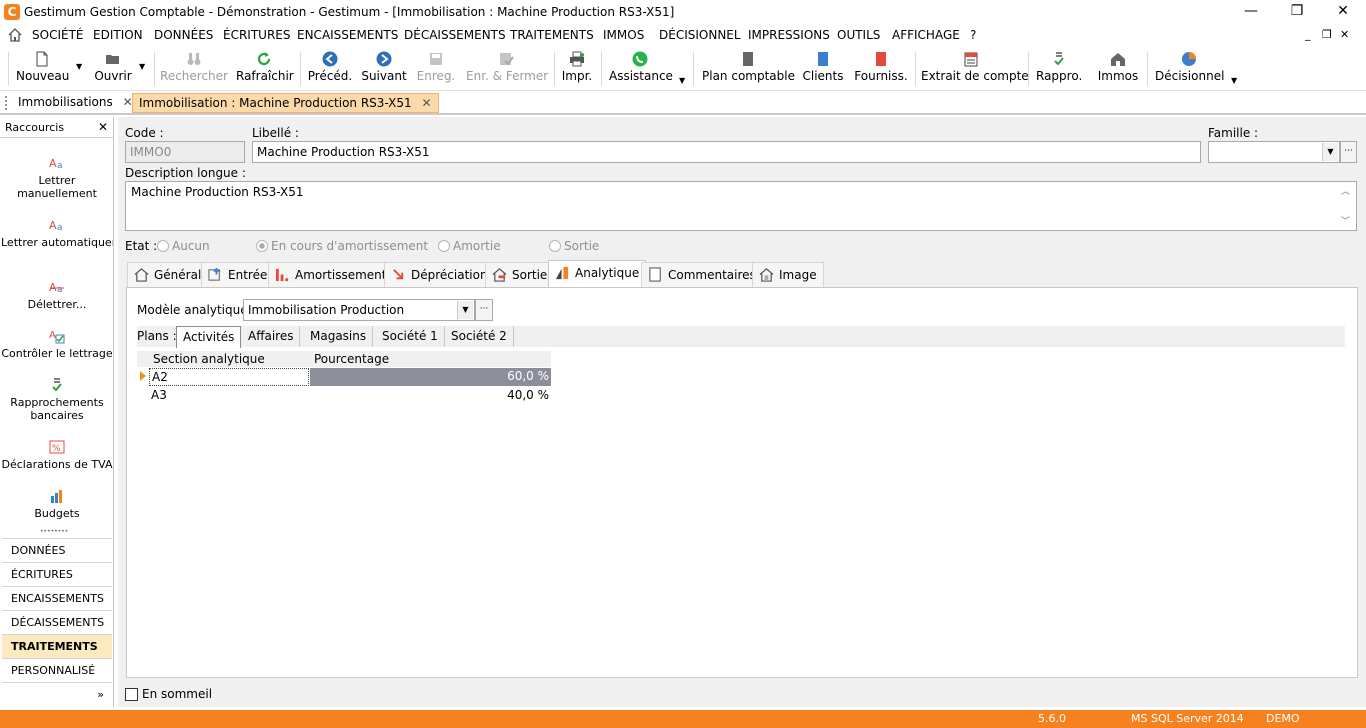 The image size is (1366, 728). Describe the element at coordinates (42, 59) in the screenshot. I see `new-document-icon` at that location.